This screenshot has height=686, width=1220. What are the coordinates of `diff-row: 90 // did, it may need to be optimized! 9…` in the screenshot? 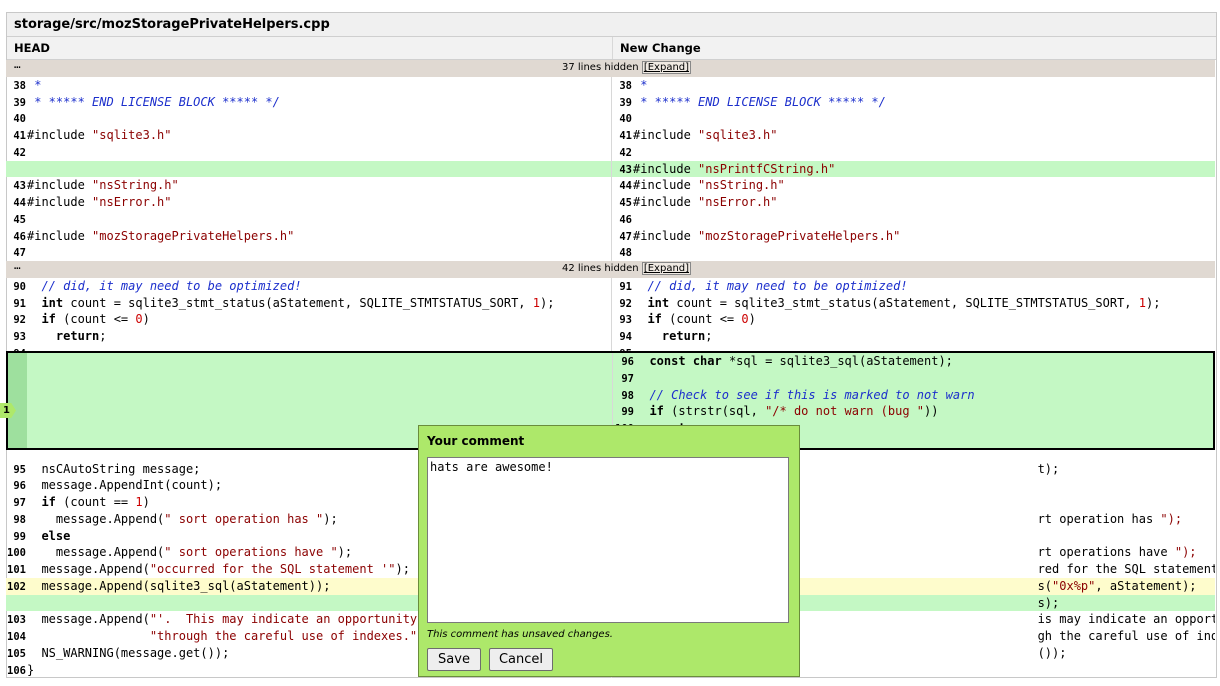 It's located at (610, 286).